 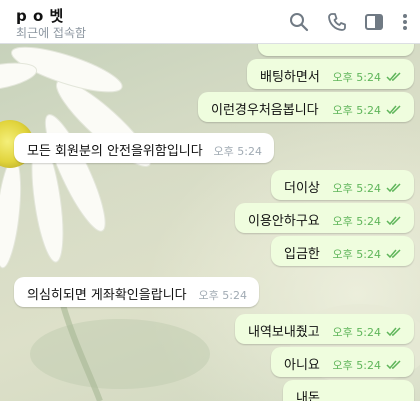 What do you see at coordinates (107, 295) in the screenshot?
I see `message-text: 의심히되면 게좌확인을랍니다` at bounding box center [107, 295].